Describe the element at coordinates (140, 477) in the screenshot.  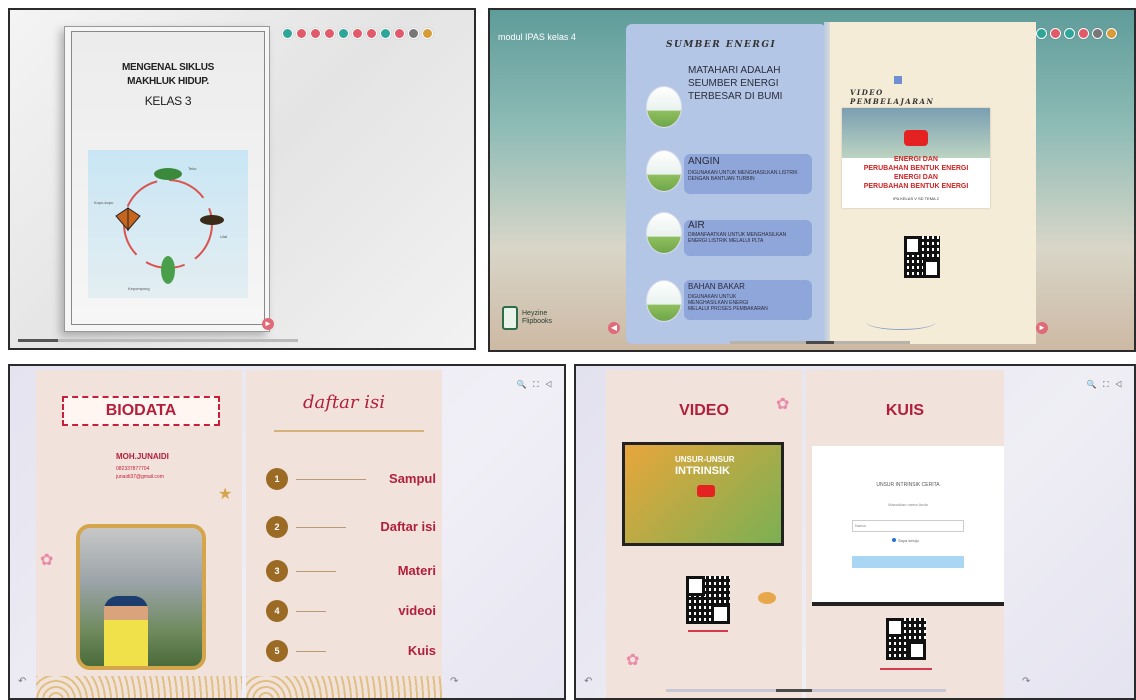
I see `author-email: junaidi37@gmail.com` at that location.